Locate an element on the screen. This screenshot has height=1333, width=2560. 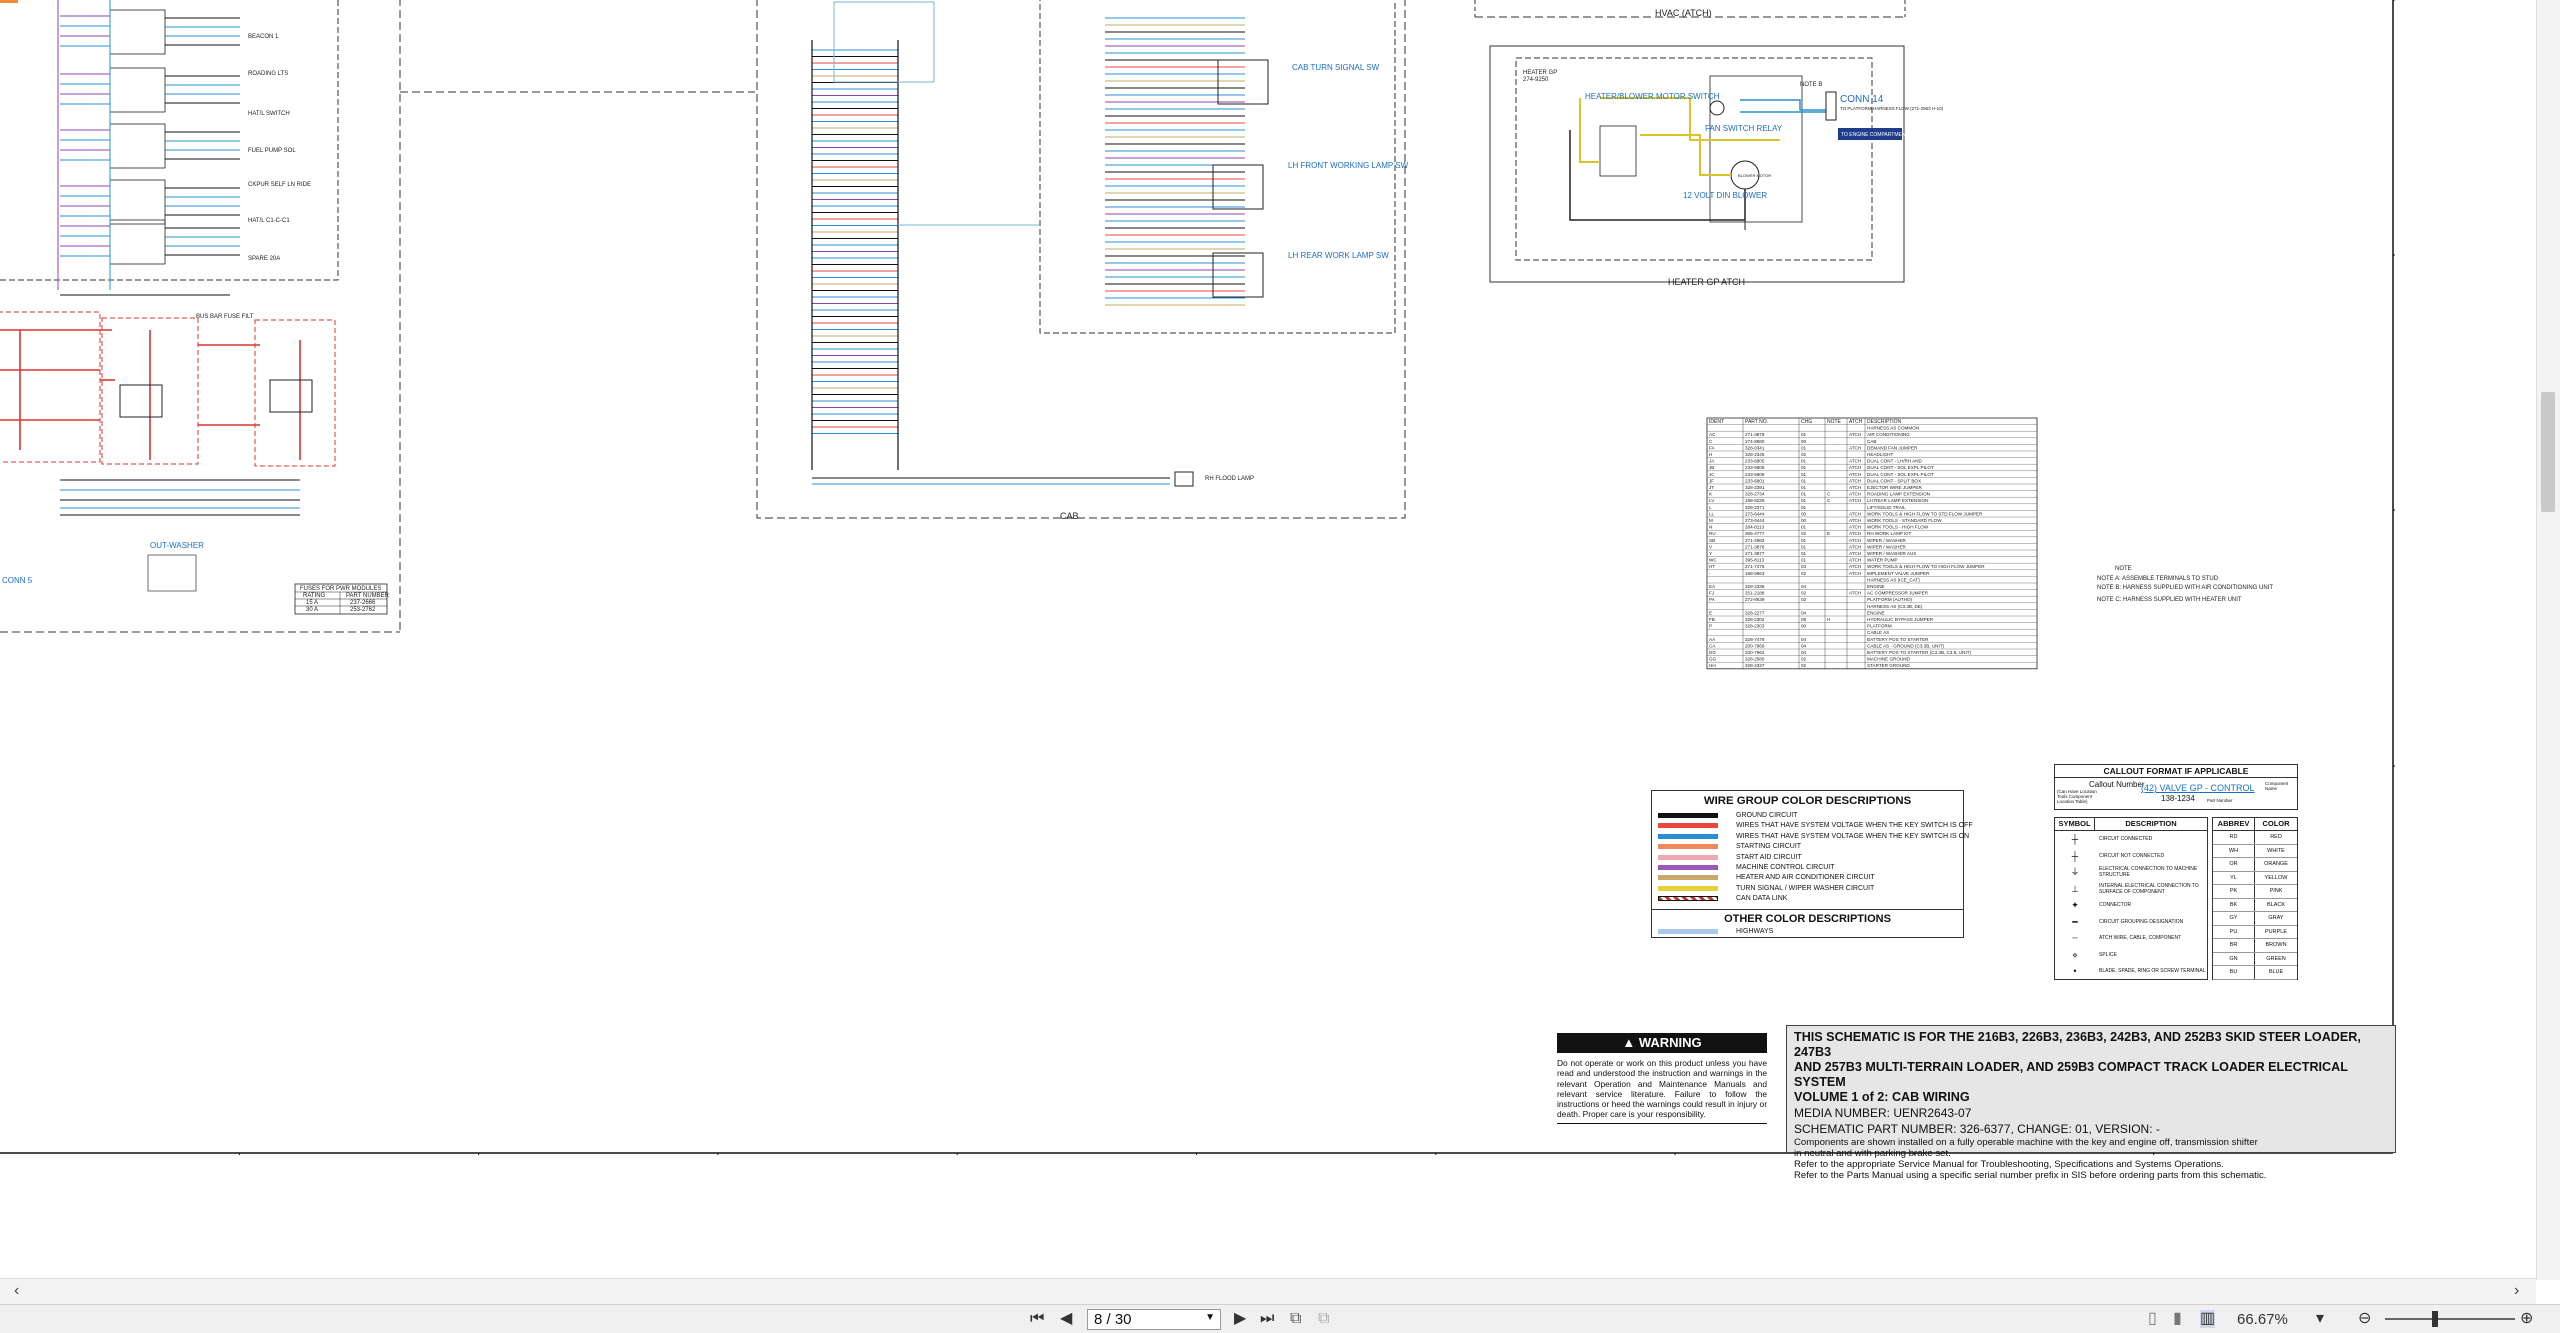
horizontal-scrollbar: ‹ › is located at coordinates (1268, 1291).